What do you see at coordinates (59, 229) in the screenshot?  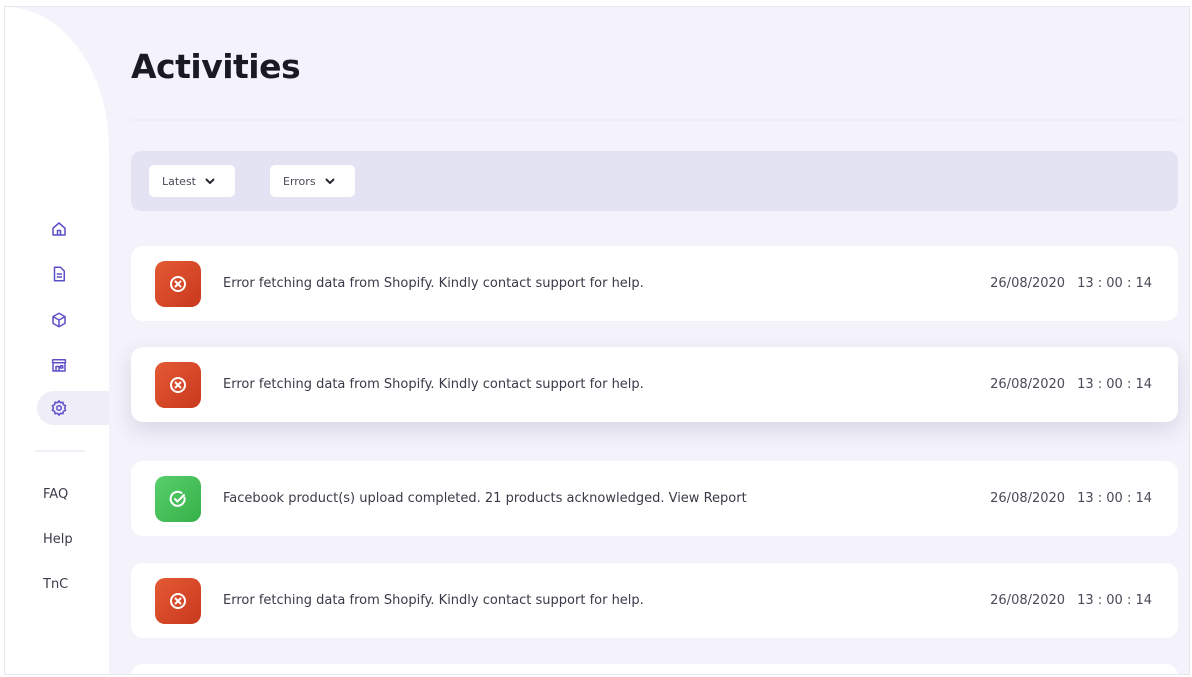 I see `home-icon` at bounding box center [59, 229].